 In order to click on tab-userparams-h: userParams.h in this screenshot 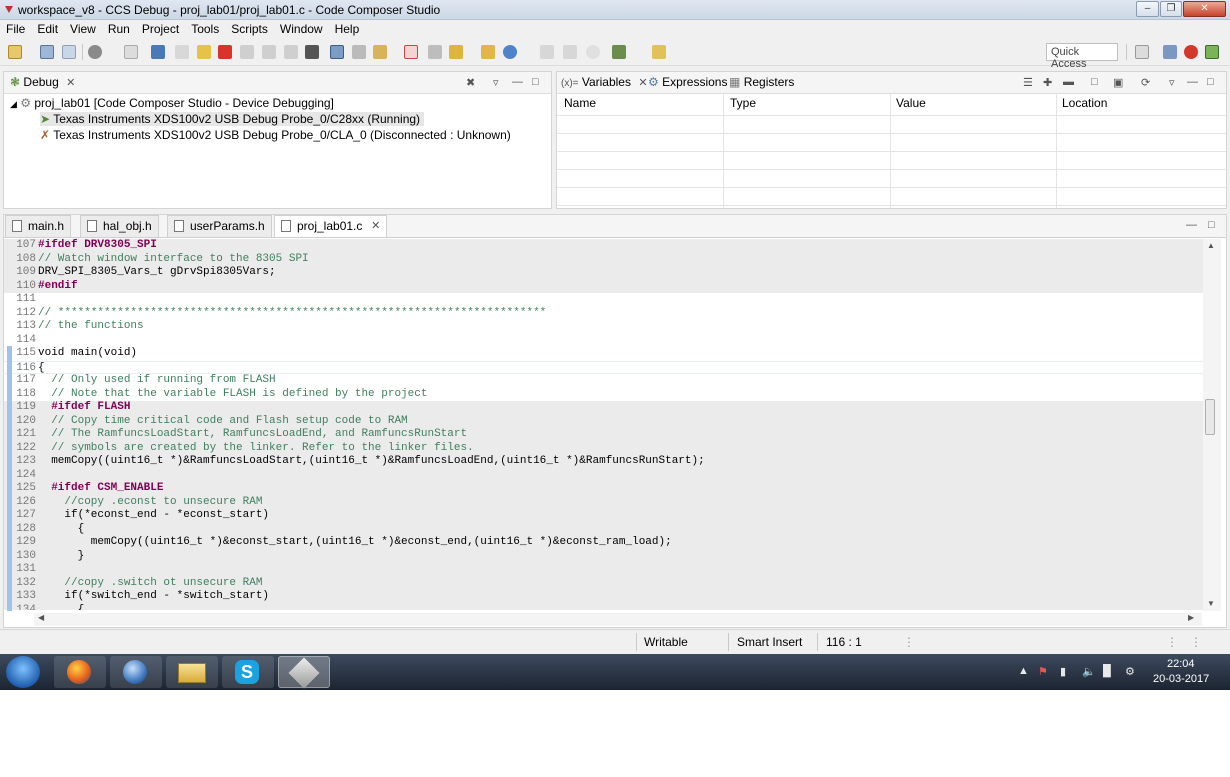, I will do `click(219, 226)`.